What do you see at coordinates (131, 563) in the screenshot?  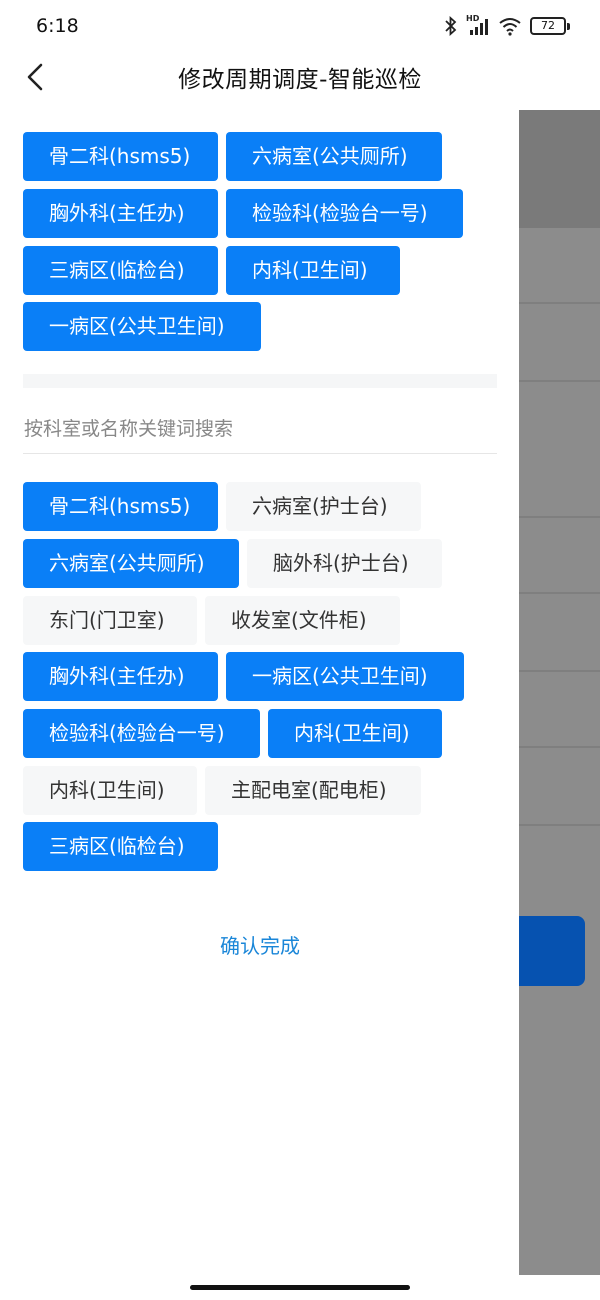 I see `option-chip: 六病室(公共厕所)` at bounding box center [131, 563].